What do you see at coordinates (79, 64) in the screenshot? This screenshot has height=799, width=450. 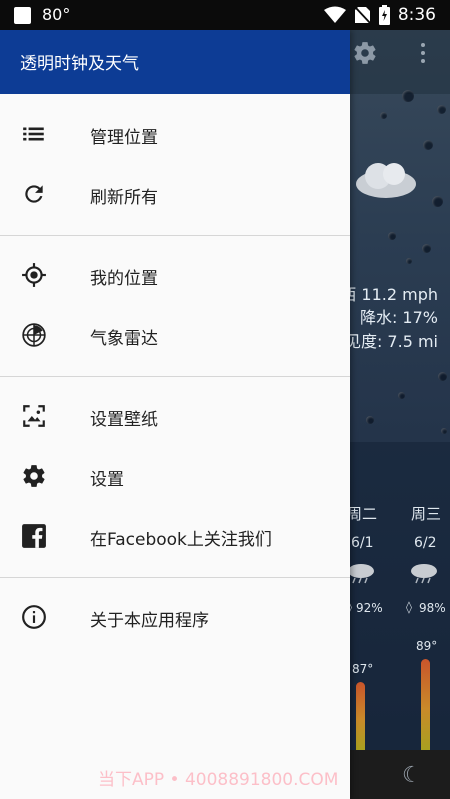 I see `app-title: 透明时钟及天气` at bounding box center [79, 64].